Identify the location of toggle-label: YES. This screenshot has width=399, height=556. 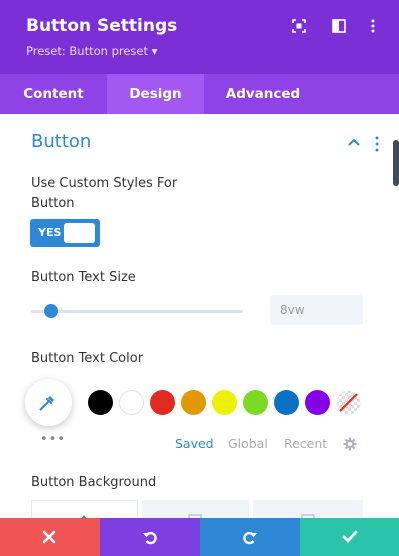
(50, 232).